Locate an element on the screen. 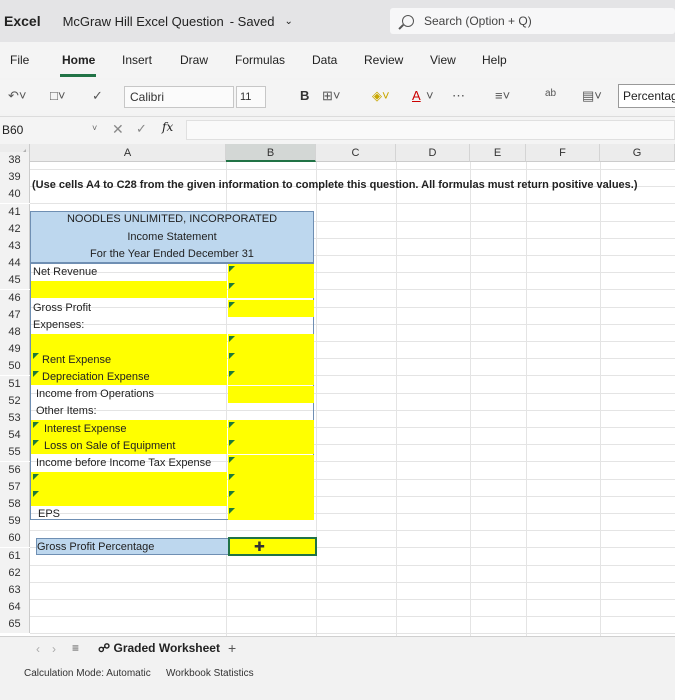 The height and width of the screenshot is (700, 675). active-cell-b60 is located at coordinates (272, 546).